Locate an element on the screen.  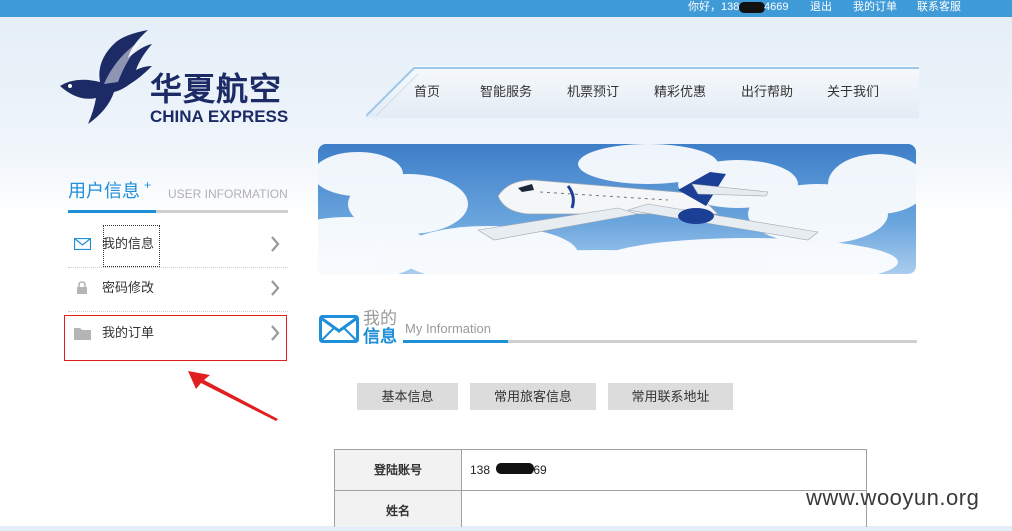
phone-tail: 4669 is located at coordinates (776, 7).